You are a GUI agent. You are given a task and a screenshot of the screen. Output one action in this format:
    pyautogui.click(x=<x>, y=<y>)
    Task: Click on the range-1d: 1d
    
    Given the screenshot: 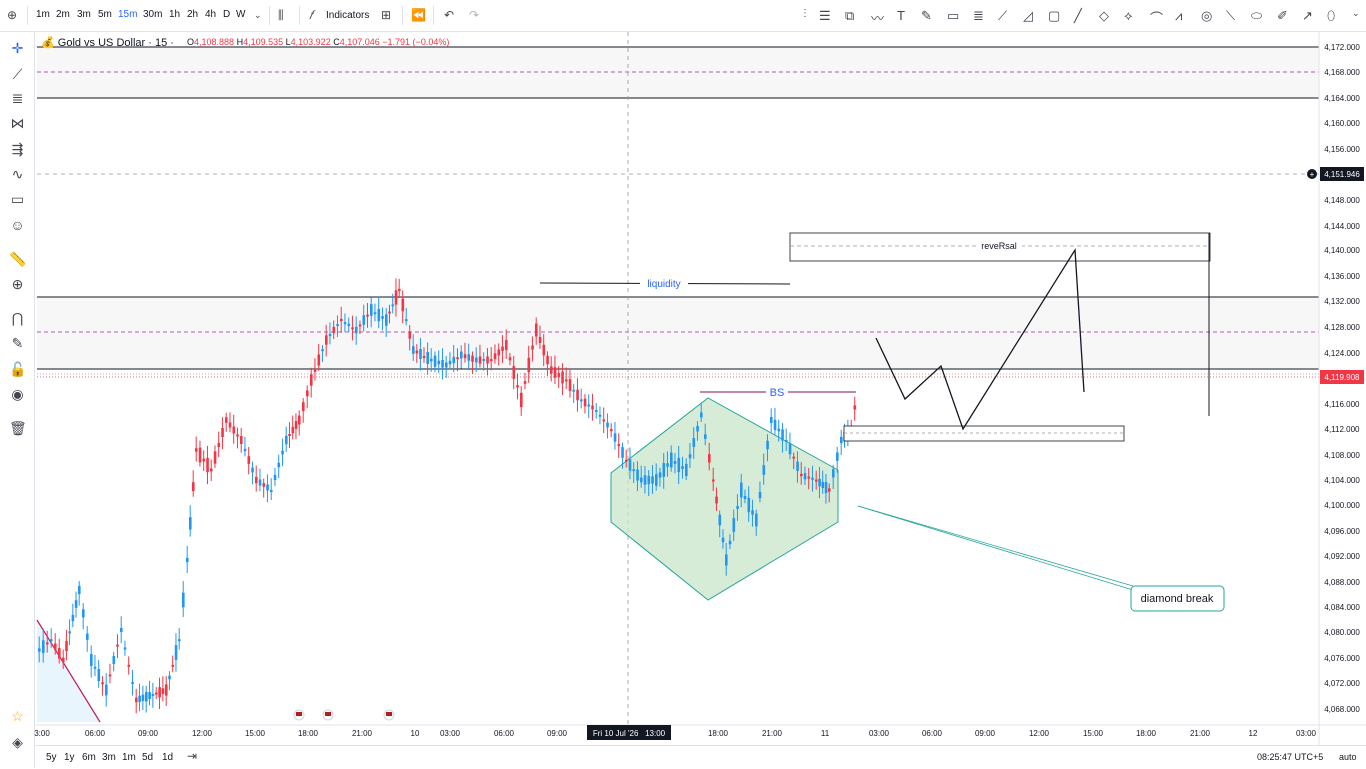 What is the action you would take?
    pyautogui.click(x=167, y=757)
    